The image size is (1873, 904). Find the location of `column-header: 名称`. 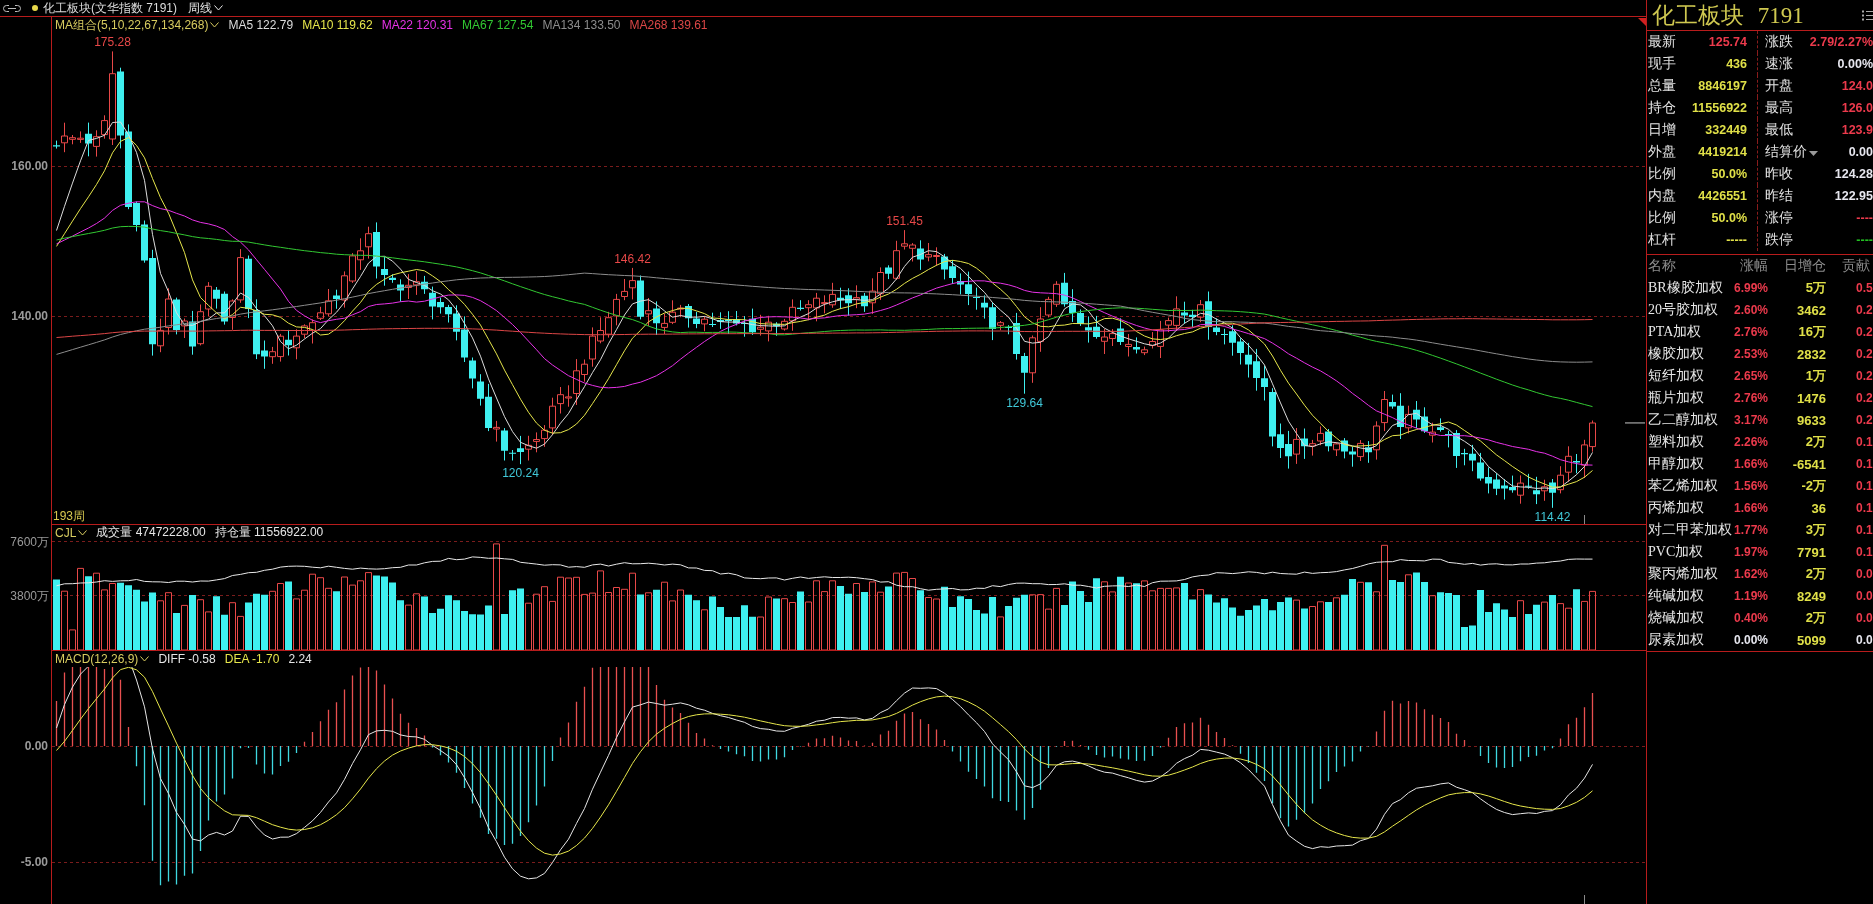

column-header: 名称 is located at coordinates (1661, 266).